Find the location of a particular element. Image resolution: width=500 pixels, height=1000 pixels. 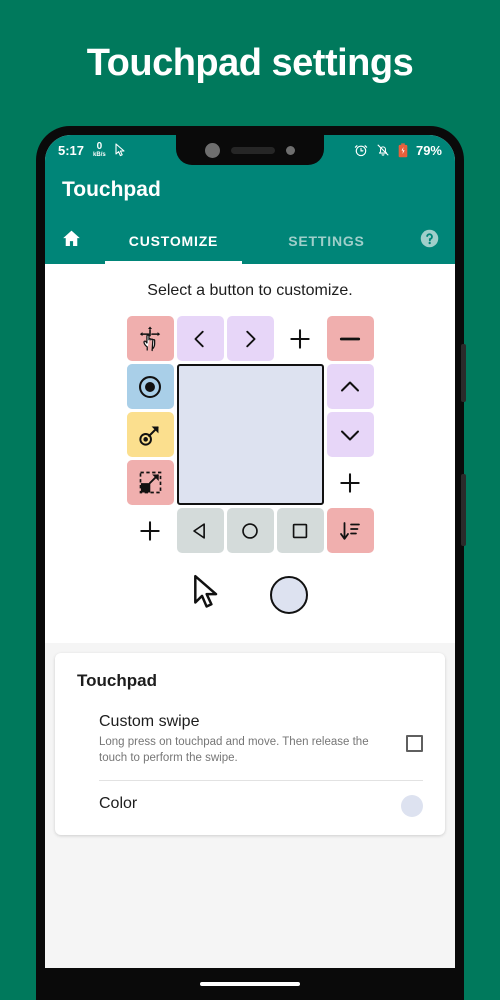

home-button is located at coordinates (71, 240).